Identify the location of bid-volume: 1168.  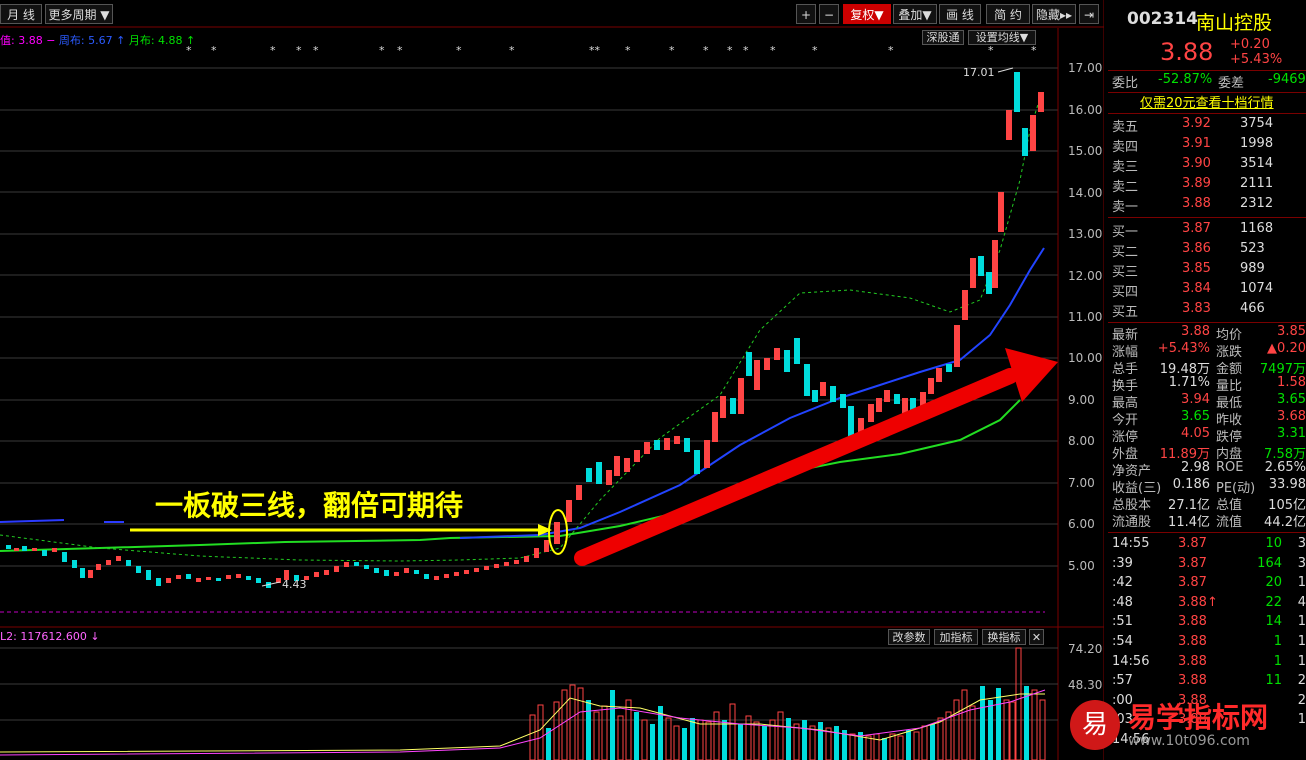
(1257, 228).